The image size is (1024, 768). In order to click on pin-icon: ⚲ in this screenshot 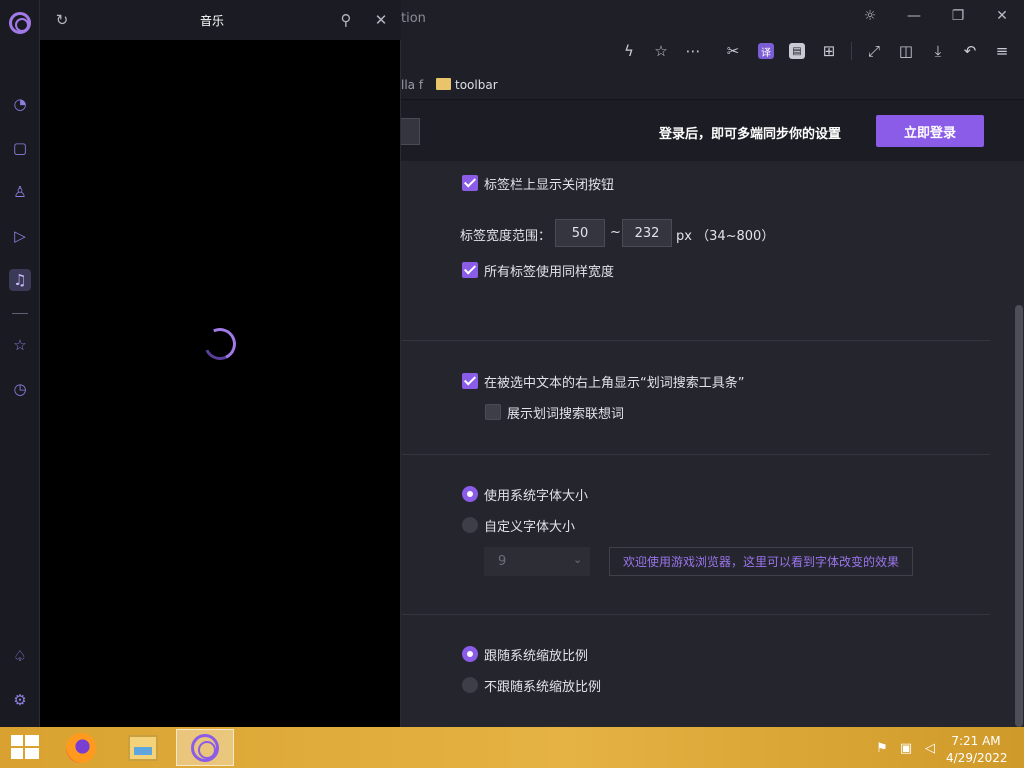, I will do `click(346, 20)`.